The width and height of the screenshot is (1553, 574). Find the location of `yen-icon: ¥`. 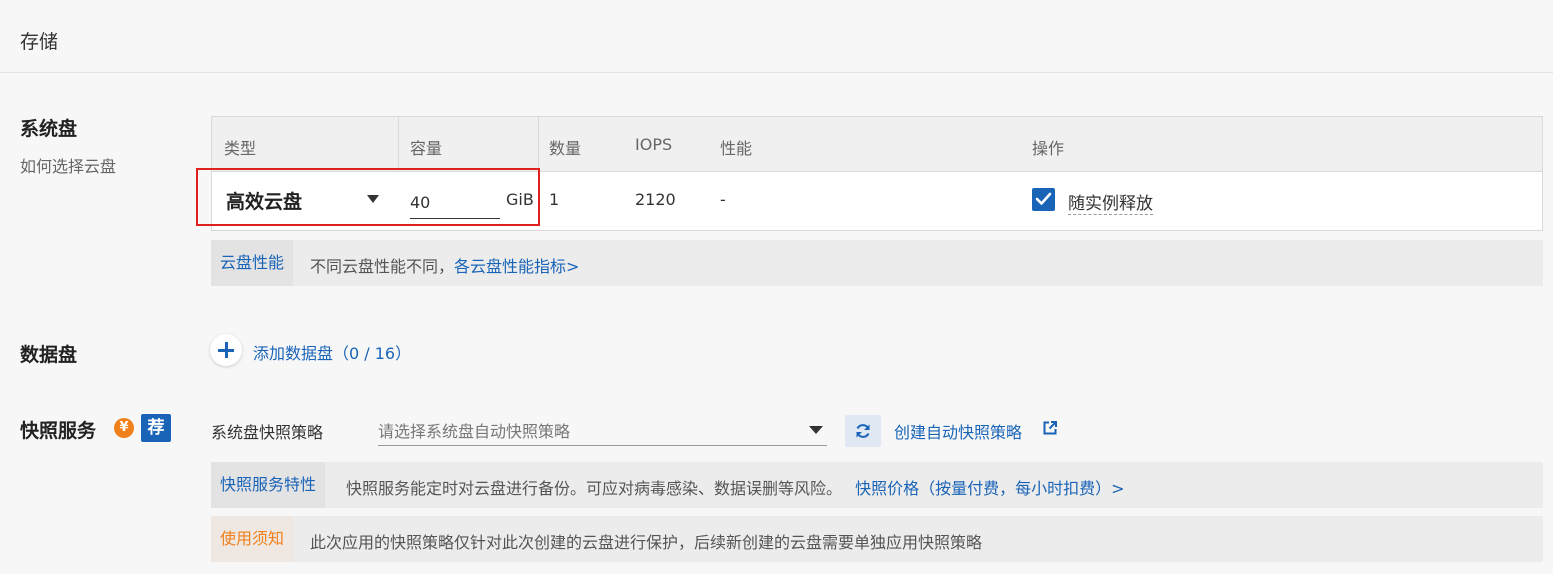

yen-icon: ¥ is located at coordinates (124, 428).